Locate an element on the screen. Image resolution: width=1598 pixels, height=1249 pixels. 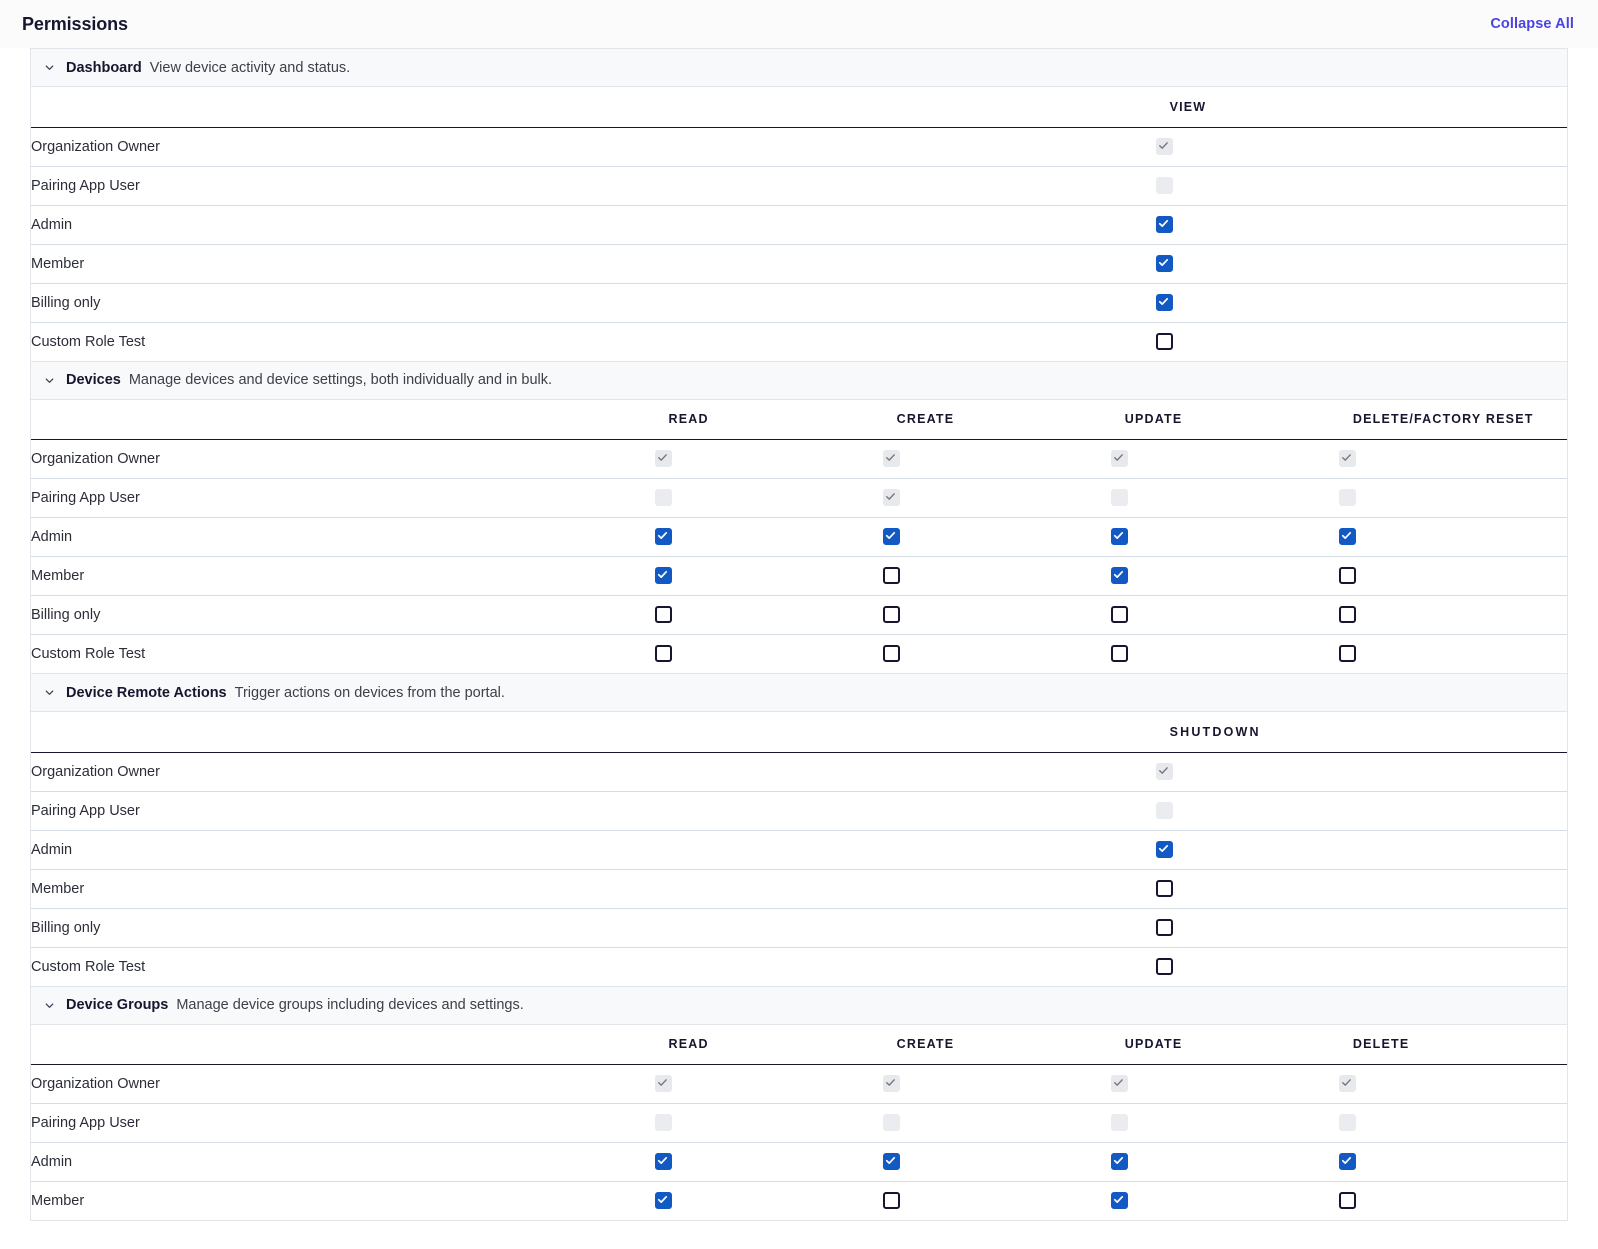
role-label: Member is located at coordinates (593, 264).